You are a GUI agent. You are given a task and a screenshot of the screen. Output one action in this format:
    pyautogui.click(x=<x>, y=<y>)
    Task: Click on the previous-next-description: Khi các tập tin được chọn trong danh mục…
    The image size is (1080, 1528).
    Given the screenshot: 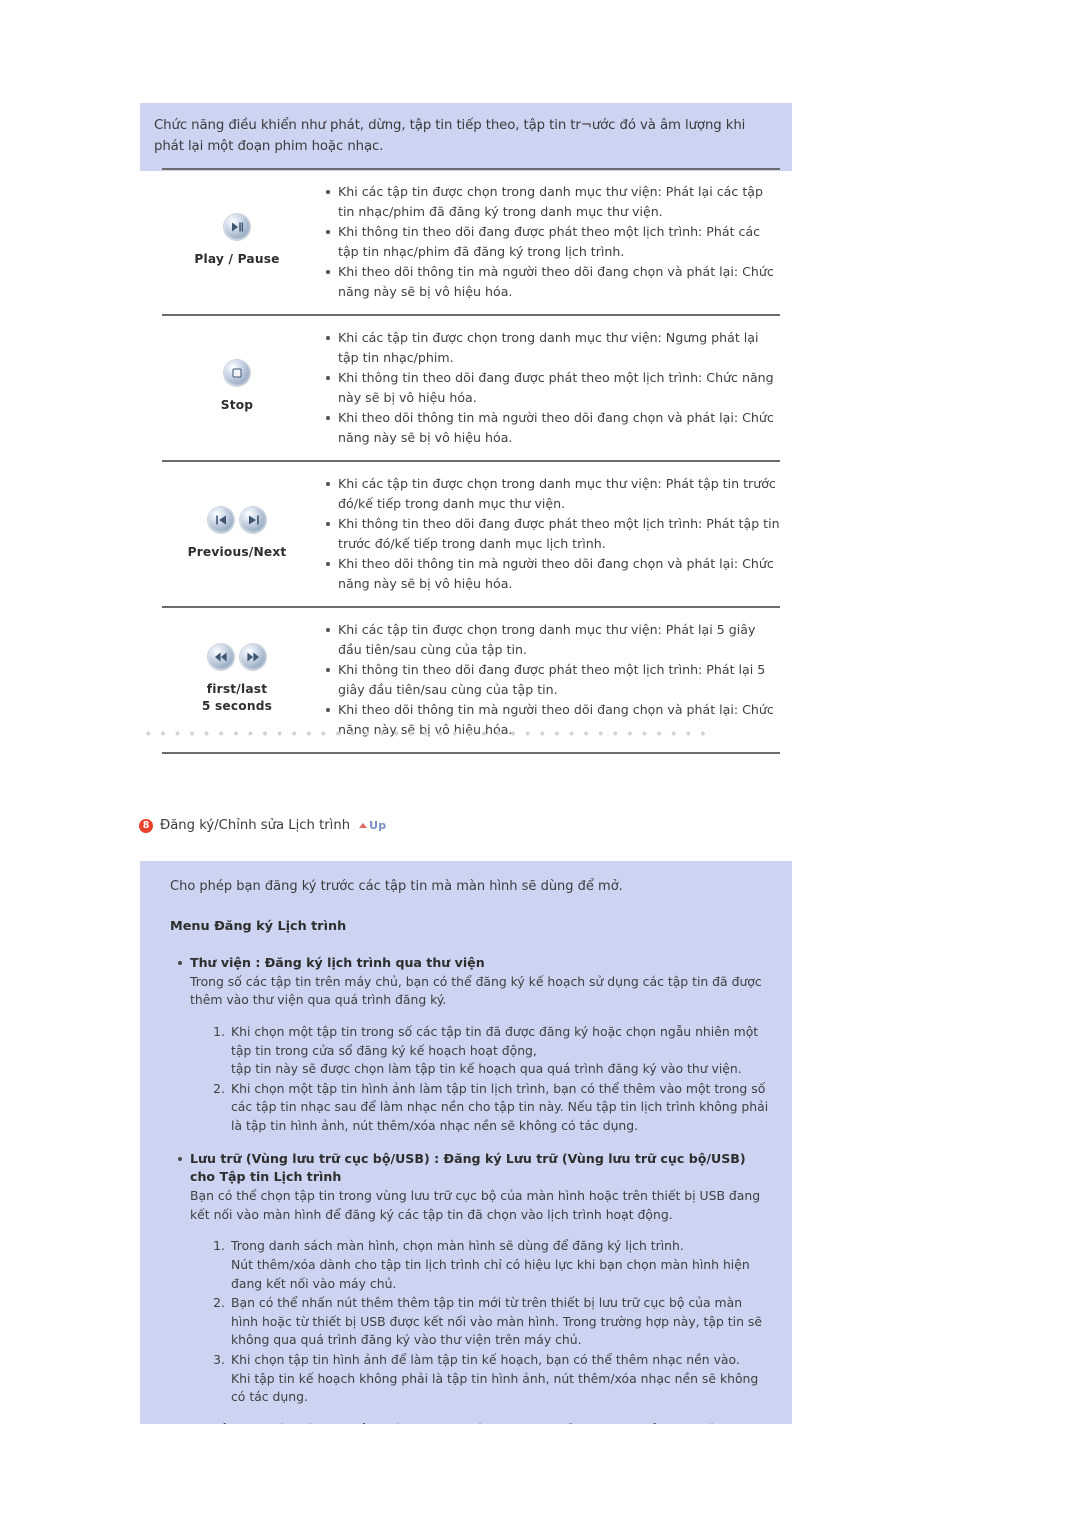 What is the action you would take?
    pyautogui.click(x=546, y=534)
    